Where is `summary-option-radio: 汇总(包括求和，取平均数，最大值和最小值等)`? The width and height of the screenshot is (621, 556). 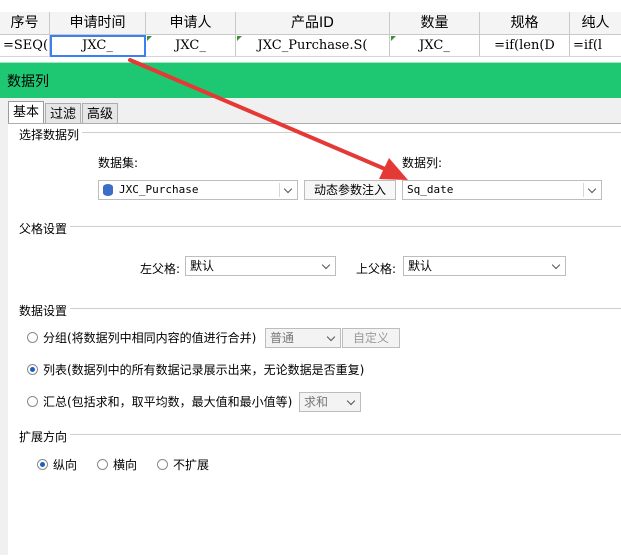 summary-option-radio: 汇总(包括求和，取平均数，最大值和最小值等) is located at coordinates (159, 401).